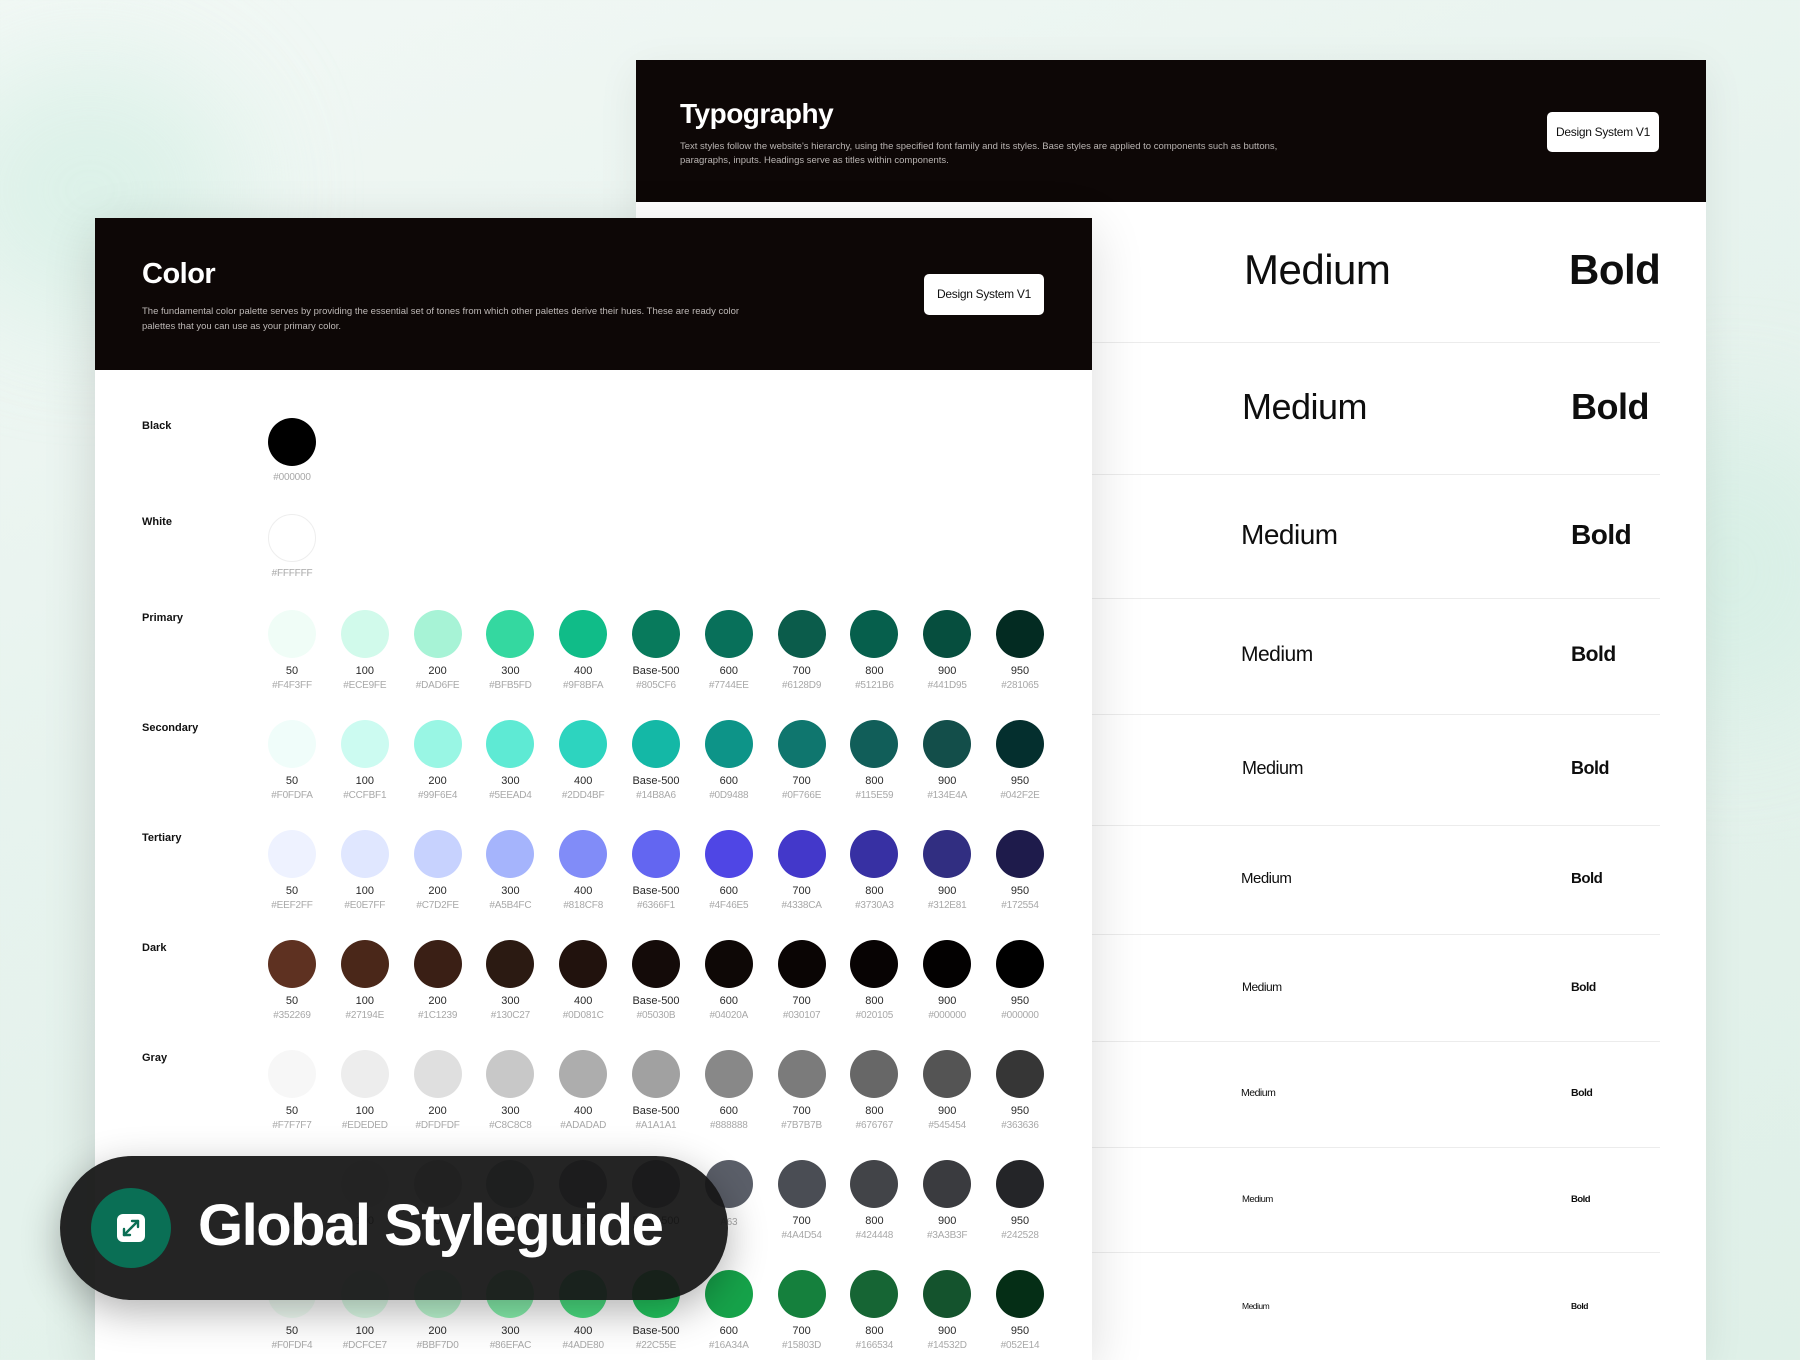  I want to click on color-swatch: 200 #C7D2FE, so click(438, 871).